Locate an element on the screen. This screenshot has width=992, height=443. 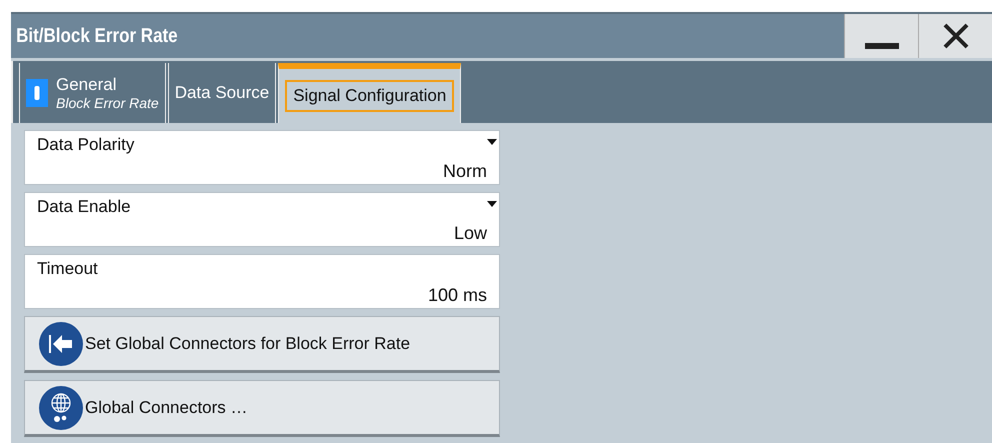
window-title: Bit/Block Error Rate is located at coordinates (97, 36).